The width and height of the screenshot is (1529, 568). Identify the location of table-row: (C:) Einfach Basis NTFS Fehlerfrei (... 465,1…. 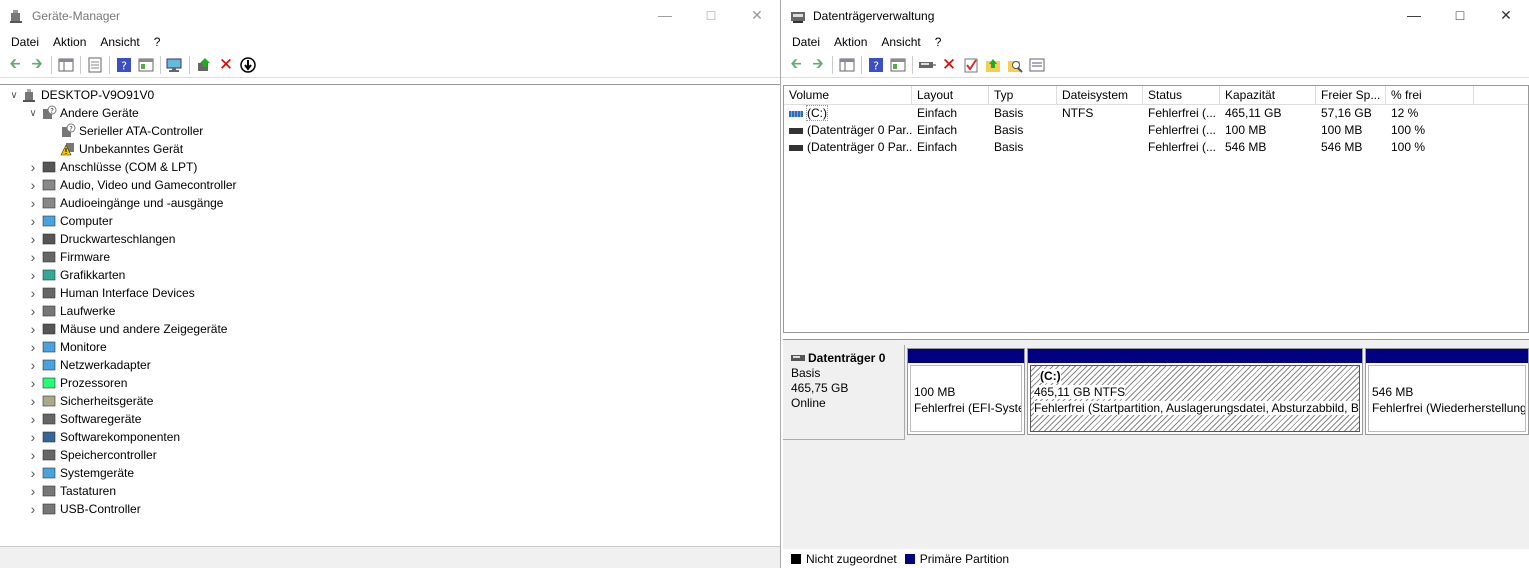
(1156, 113).